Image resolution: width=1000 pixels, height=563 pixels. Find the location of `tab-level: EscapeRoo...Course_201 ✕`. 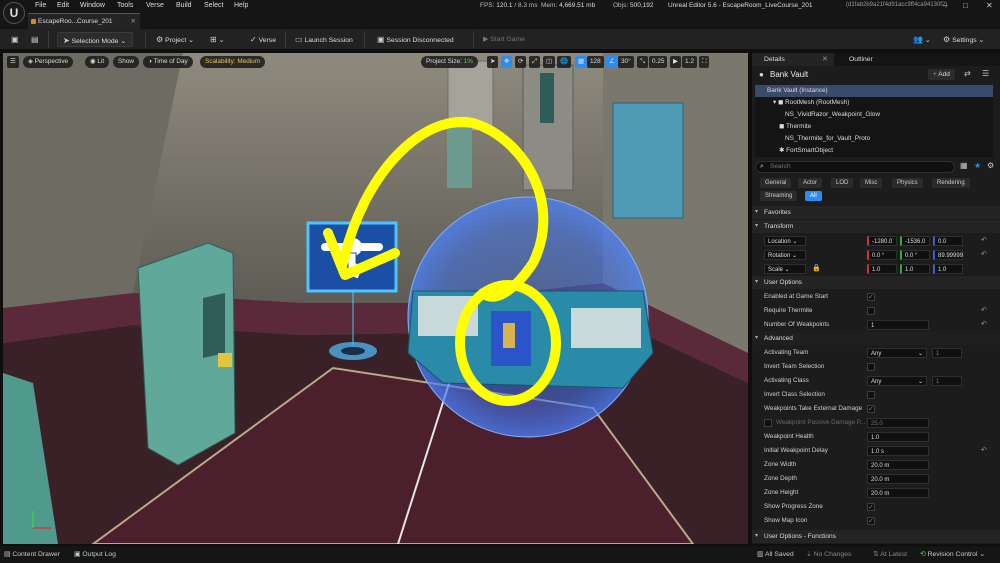

tab-level: EscapeRoo...Course_201 ✕ is located at coordinates (84, 21).